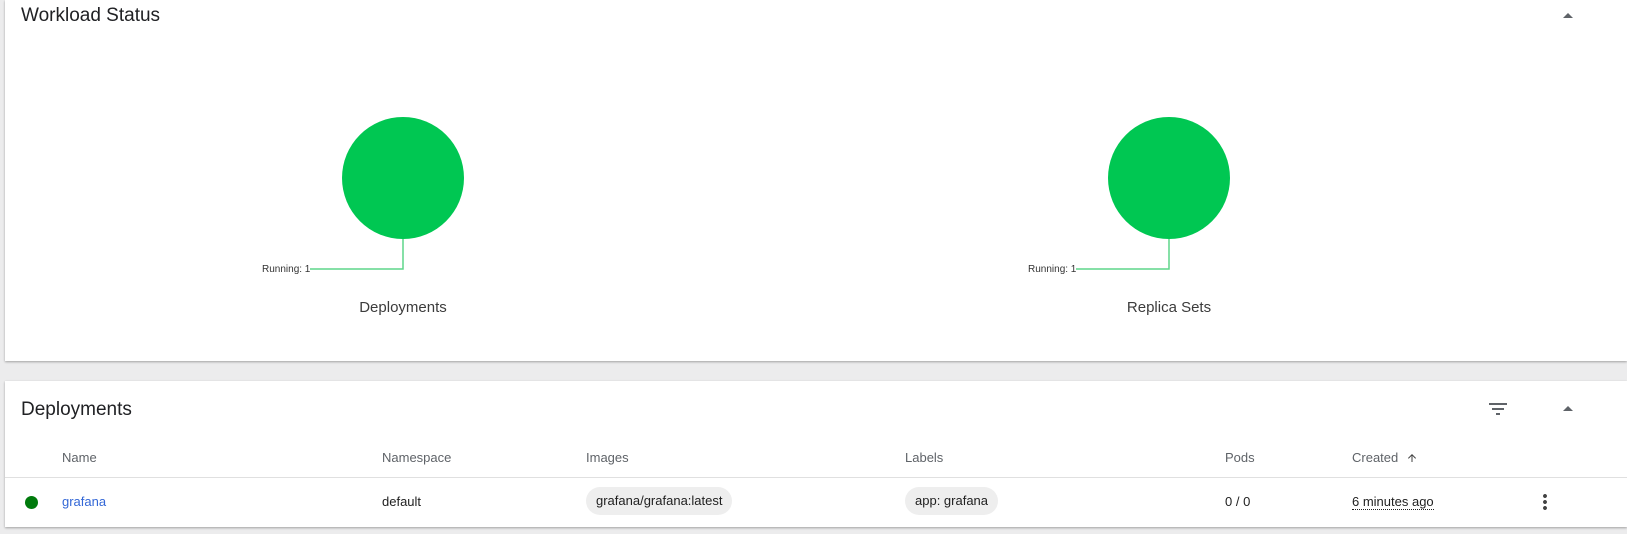 The image size is (1627, 534). I want to click on arrow-upward-icon, so click(1412, 458).